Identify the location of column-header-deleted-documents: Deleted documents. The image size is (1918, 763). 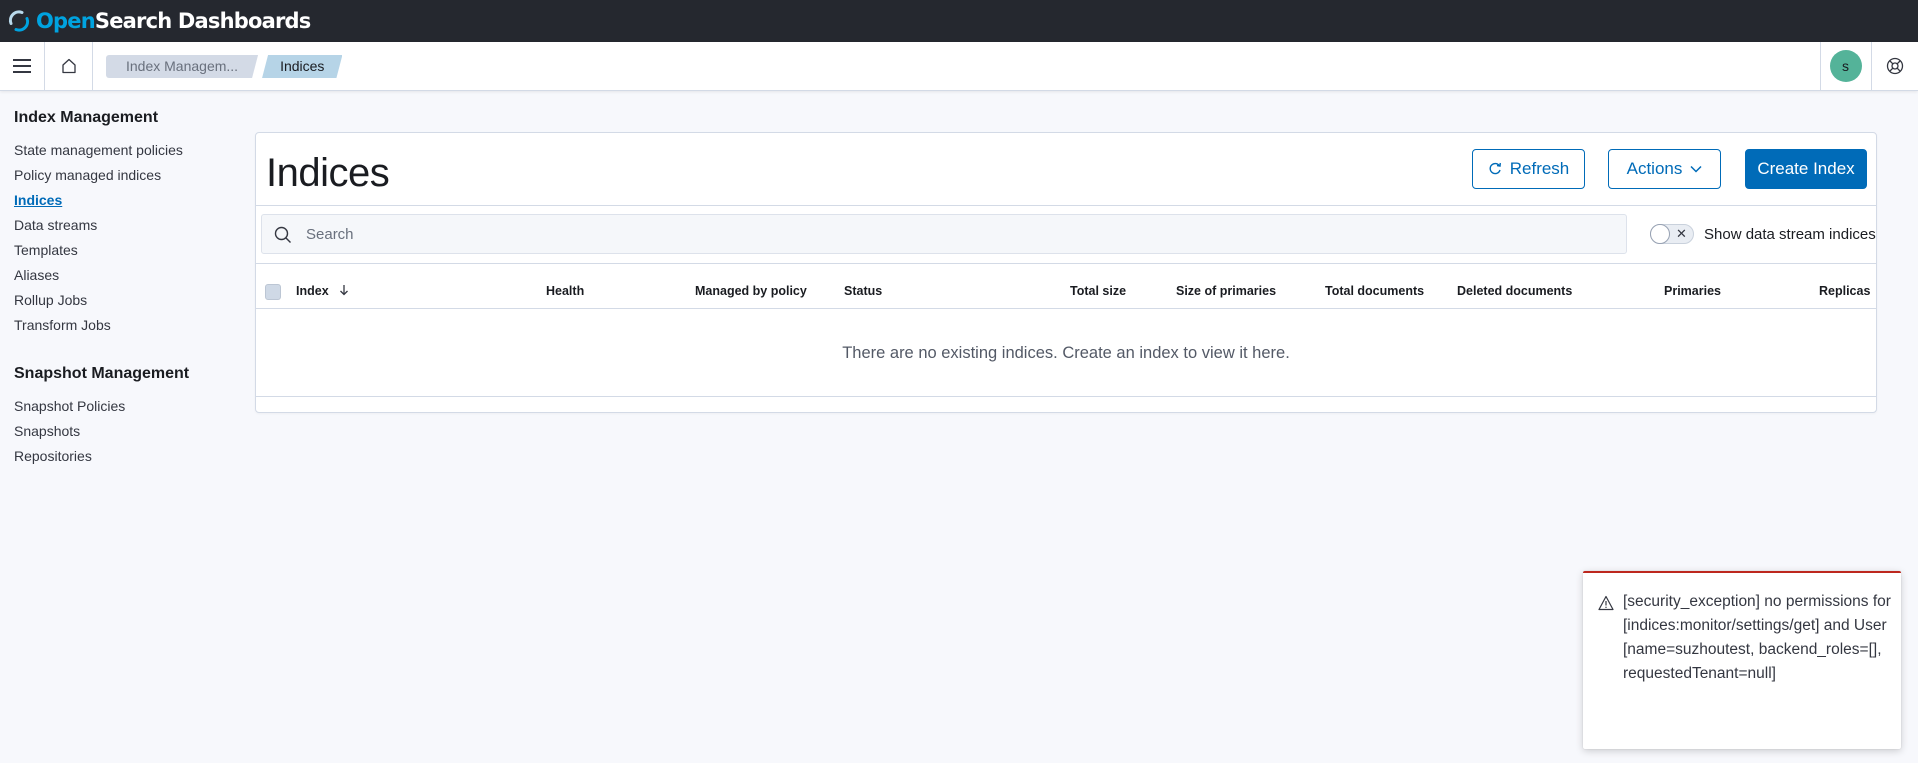
(1514, 291).